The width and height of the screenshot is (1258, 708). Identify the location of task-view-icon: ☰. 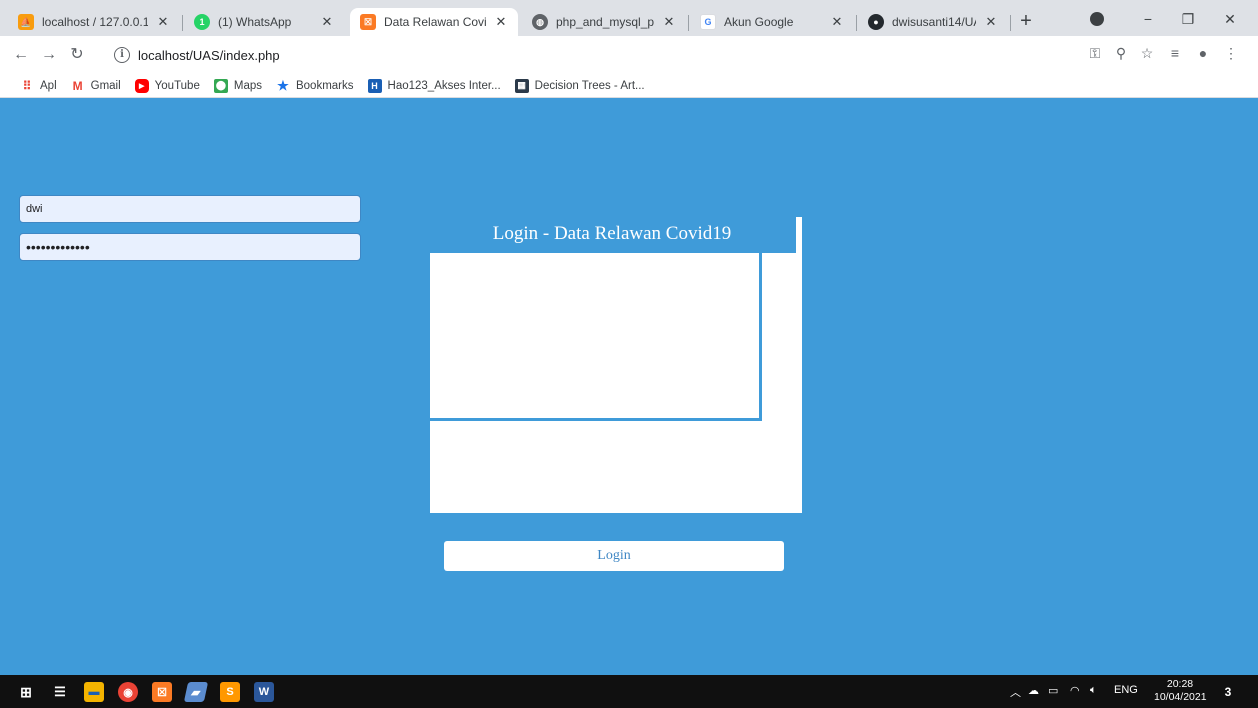
(60, 692).